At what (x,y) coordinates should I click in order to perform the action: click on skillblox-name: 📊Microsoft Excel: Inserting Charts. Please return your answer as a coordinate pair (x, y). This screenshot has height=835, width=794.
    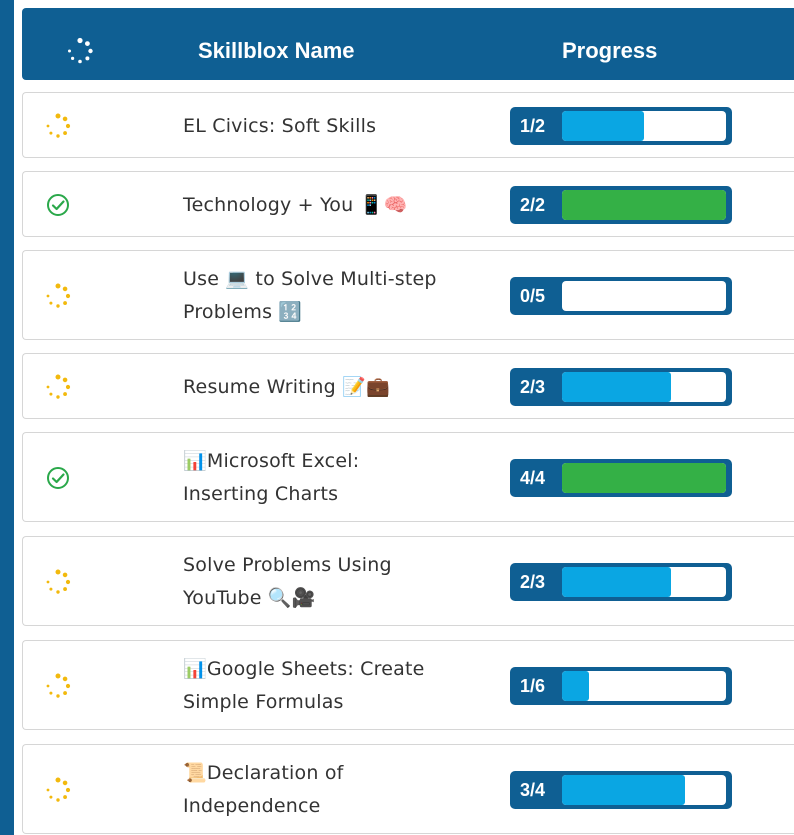
    Looking at the image, I should click on (333, 478).